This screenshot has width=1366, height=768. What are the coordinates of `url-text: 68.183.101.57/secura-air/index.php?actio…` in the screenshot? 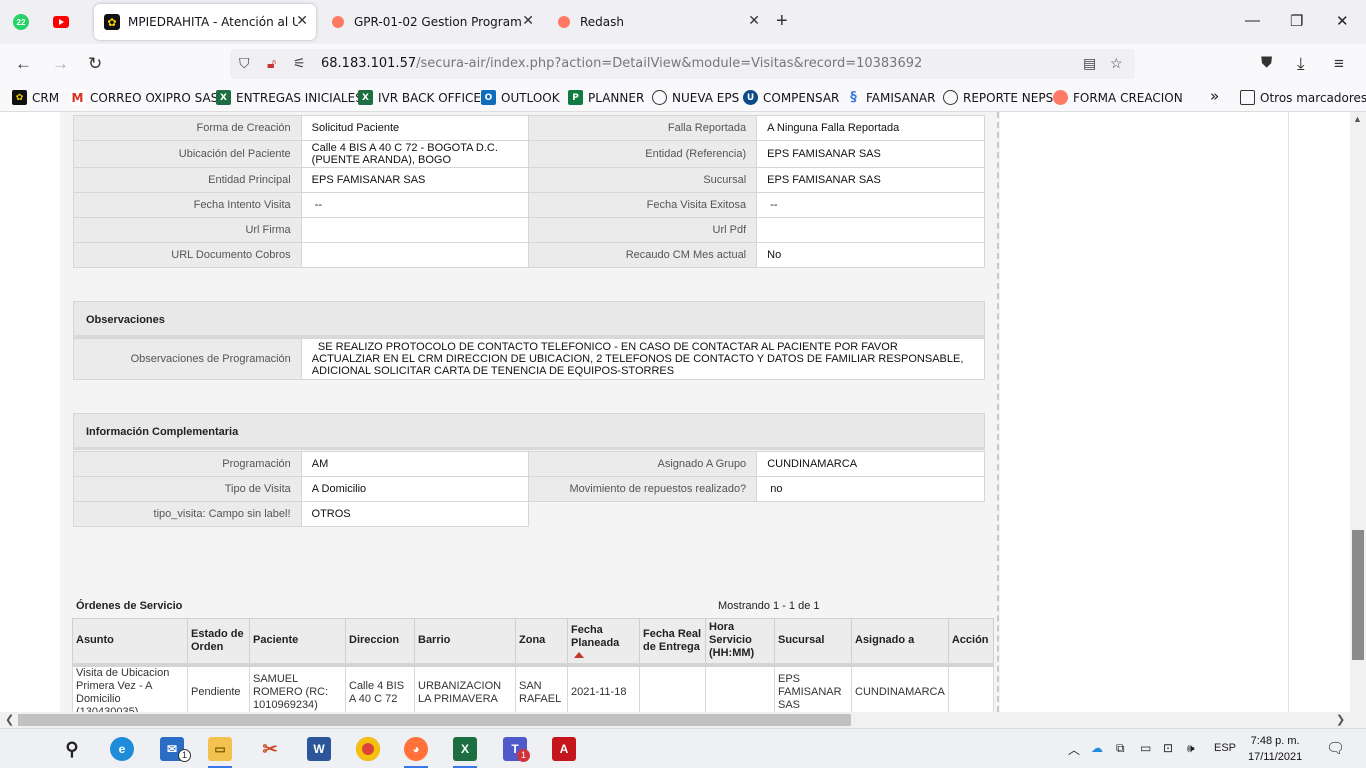 It's located at (621, 63).